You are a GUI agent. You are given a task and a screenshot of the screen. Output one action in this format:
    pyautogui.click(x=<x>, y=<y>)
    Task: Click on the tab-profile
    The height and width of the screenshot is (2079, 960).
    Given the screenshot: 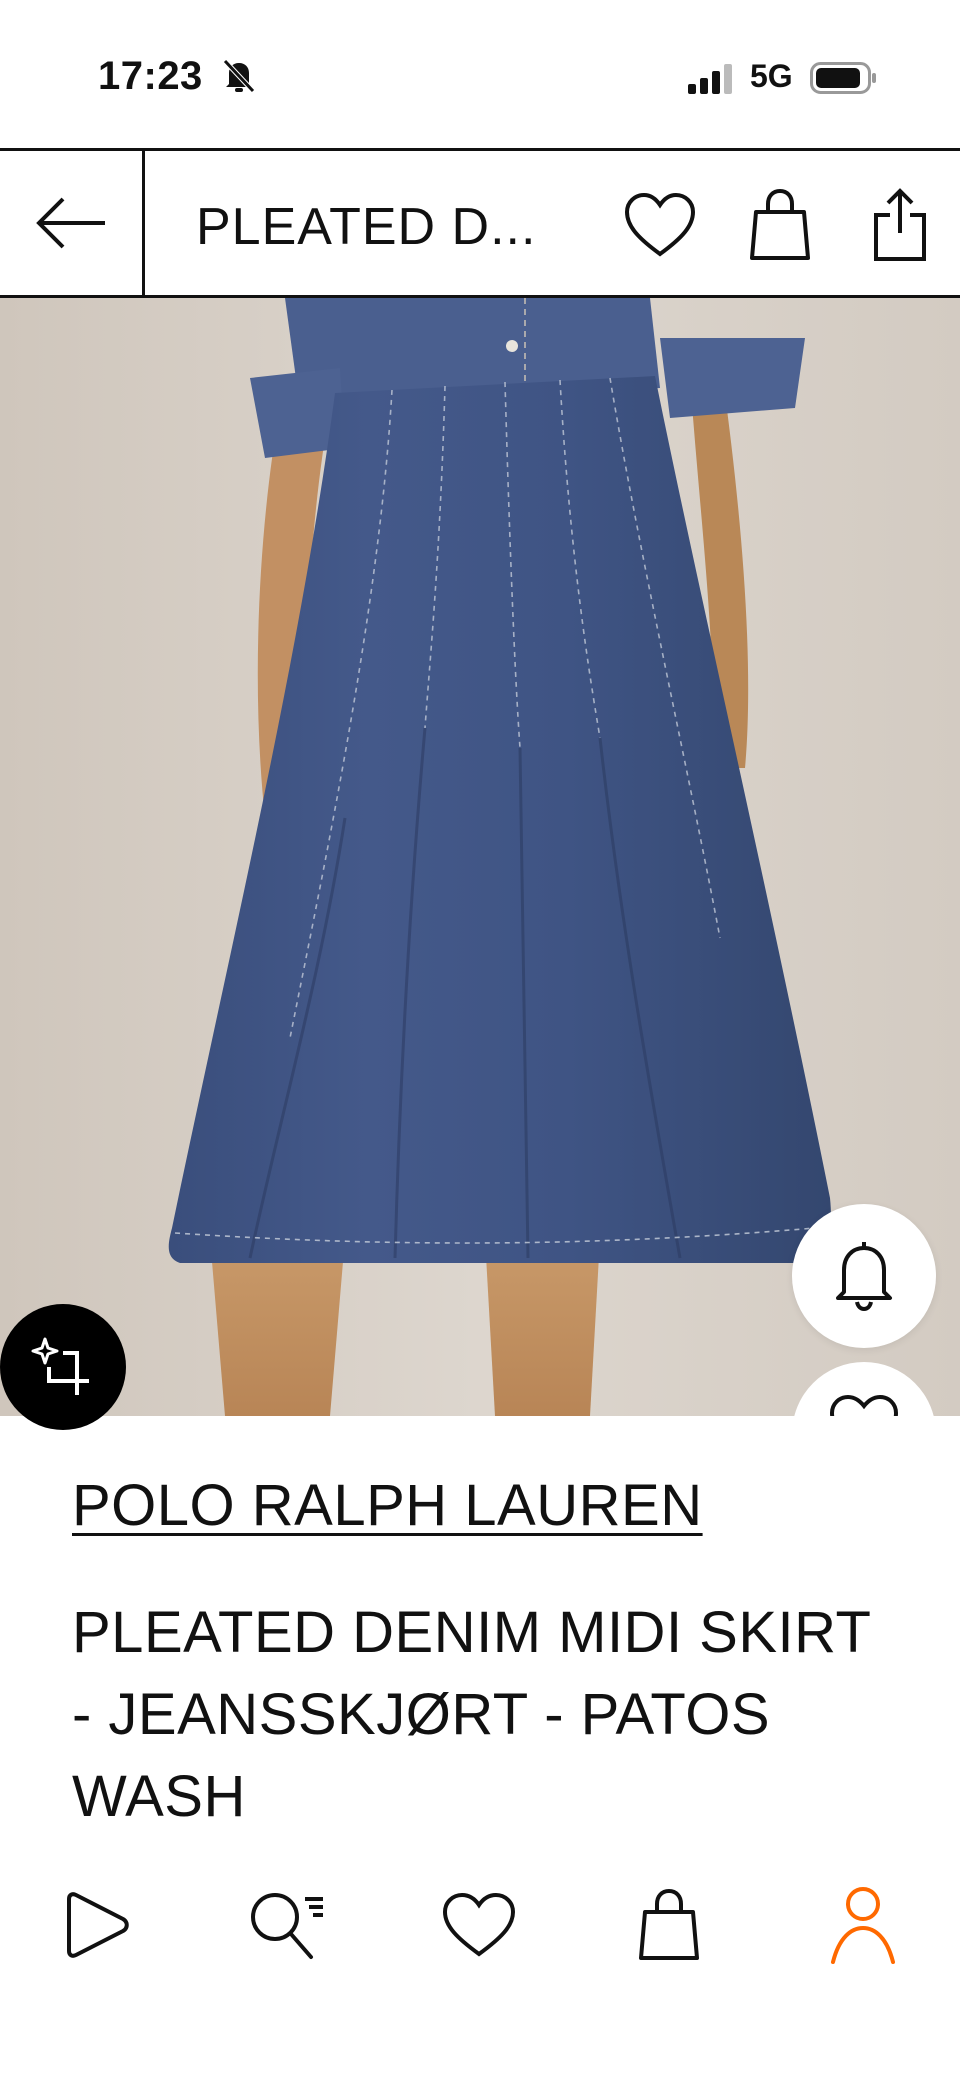 What is the action you would take?
    pyautogui.click(x=863, y=1925)
    